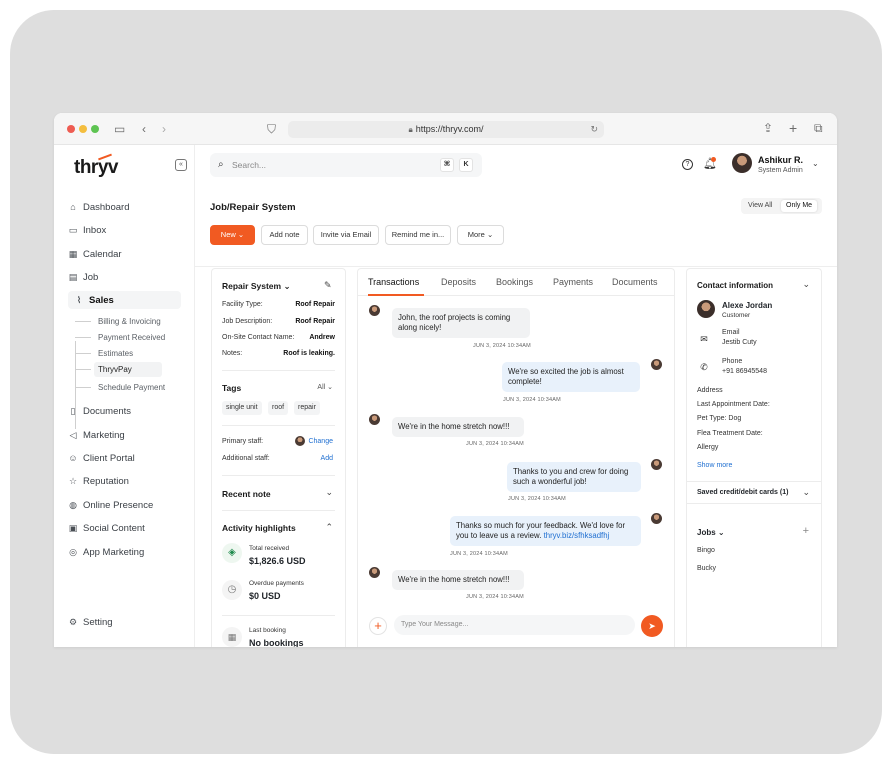 This screenshot has height=764, width=892. What do you see at coordinates (346, 235) in the screenshot?
I see `invite-email-button: Invite via Email` at bounding box center [346, 235].